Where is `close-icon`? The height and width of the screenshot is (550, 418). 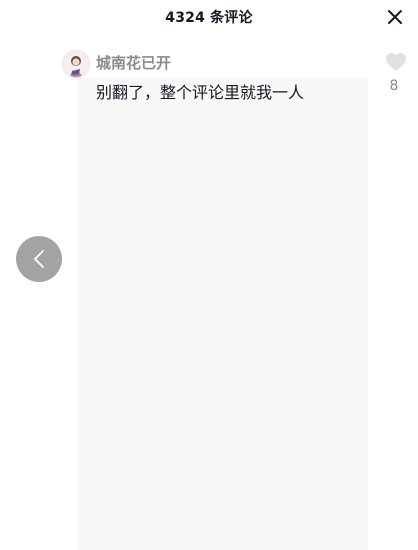 close-icon is located at coordinates (395, 17).